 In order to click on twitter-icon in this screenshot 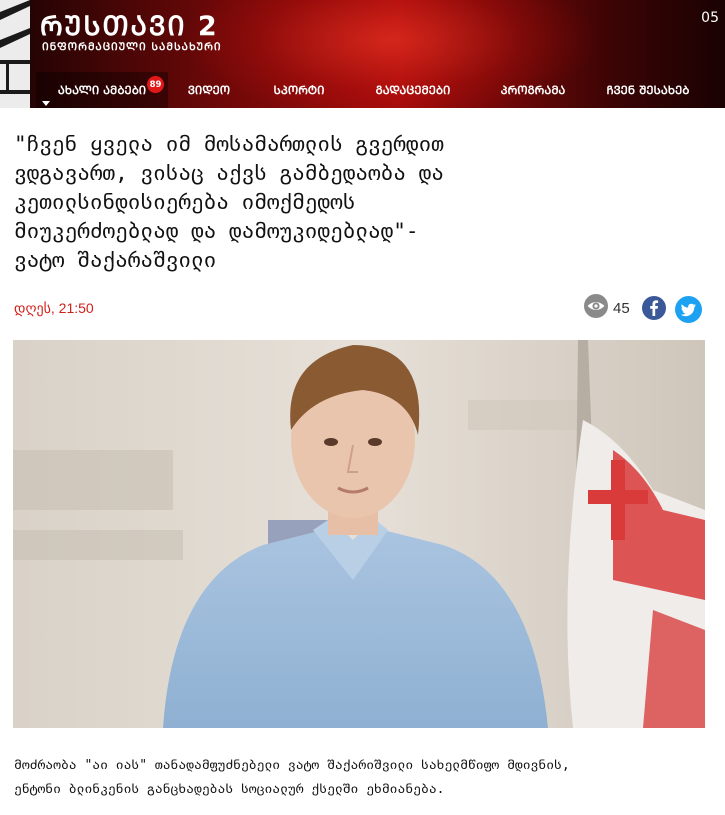, I will do `click(688, 309)`.